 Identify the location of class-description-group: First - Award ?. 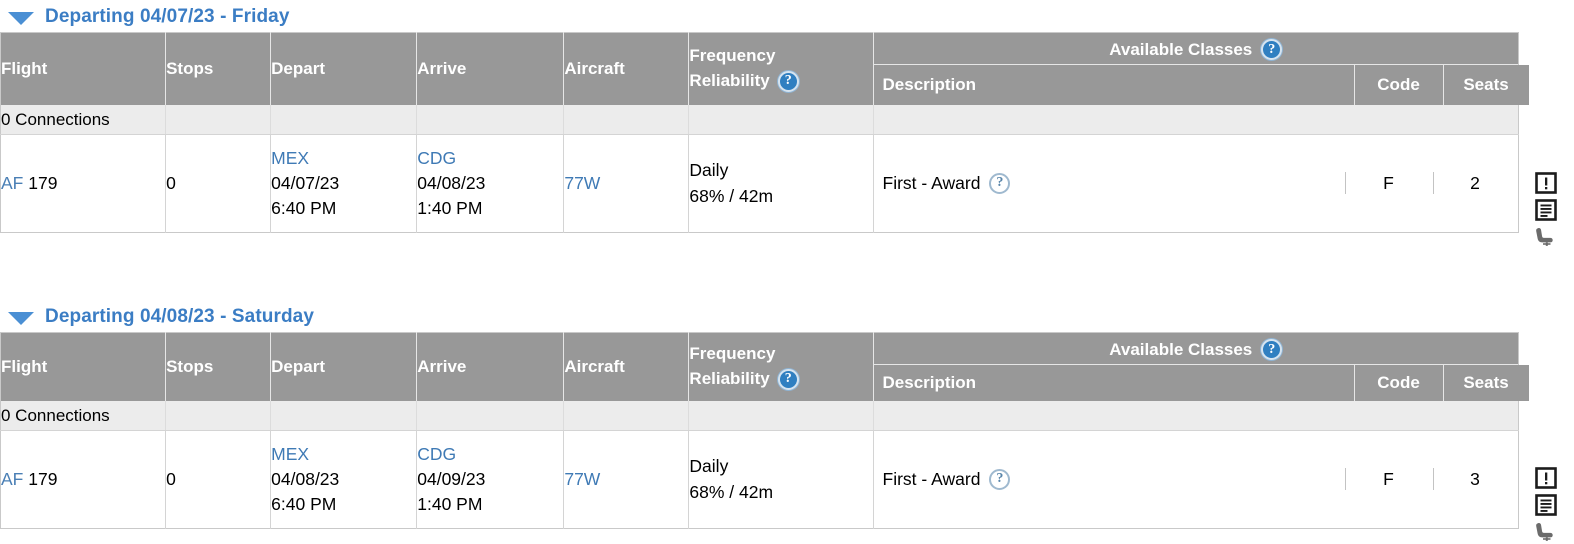
(1109, 183).